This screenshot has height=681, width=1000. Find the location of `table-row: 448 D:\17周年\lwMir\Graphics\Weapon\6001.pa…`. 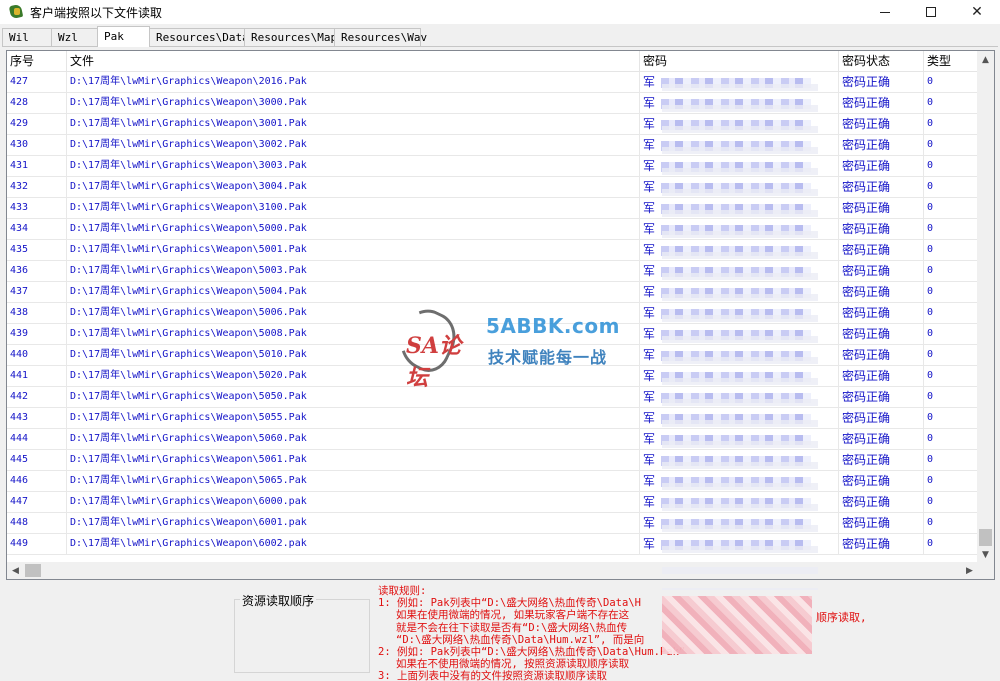

table-row: 448 D:\17周年\lwMir\Graphics\Weapon\6001.pa… is located at coordinates (492, 523).